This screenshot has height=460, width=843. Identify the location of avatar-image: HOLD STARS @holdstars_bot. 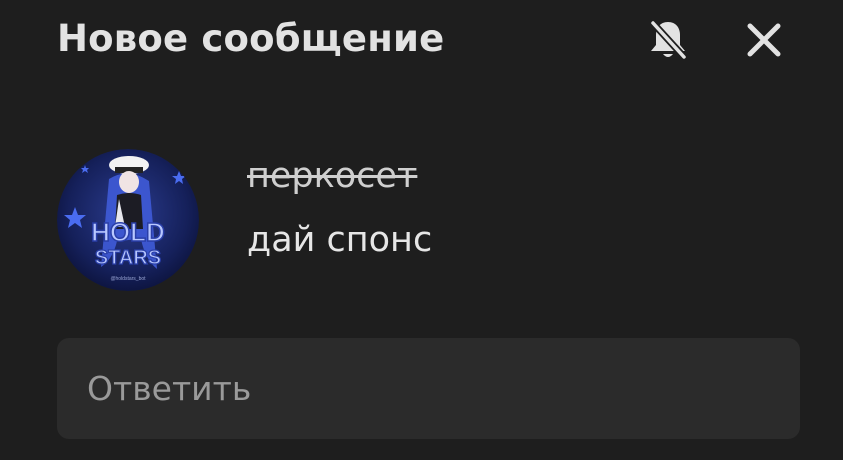
(128, 220).